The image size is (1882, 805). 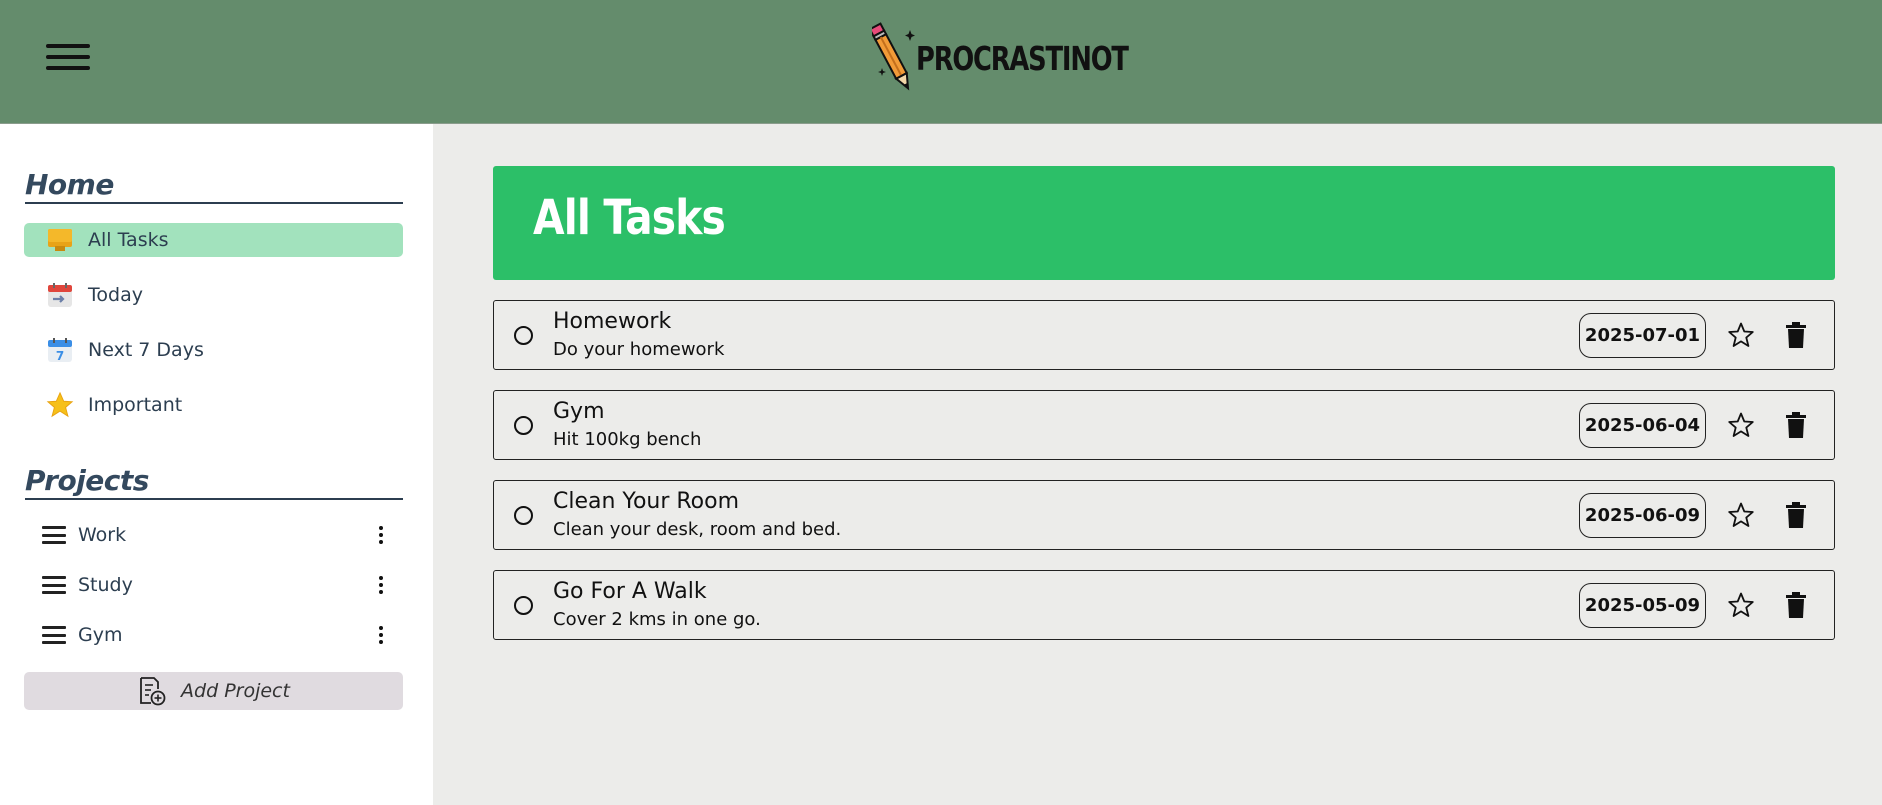 I want to click on task-date-field: 2025-07-01, so click(x=1642, y=335).